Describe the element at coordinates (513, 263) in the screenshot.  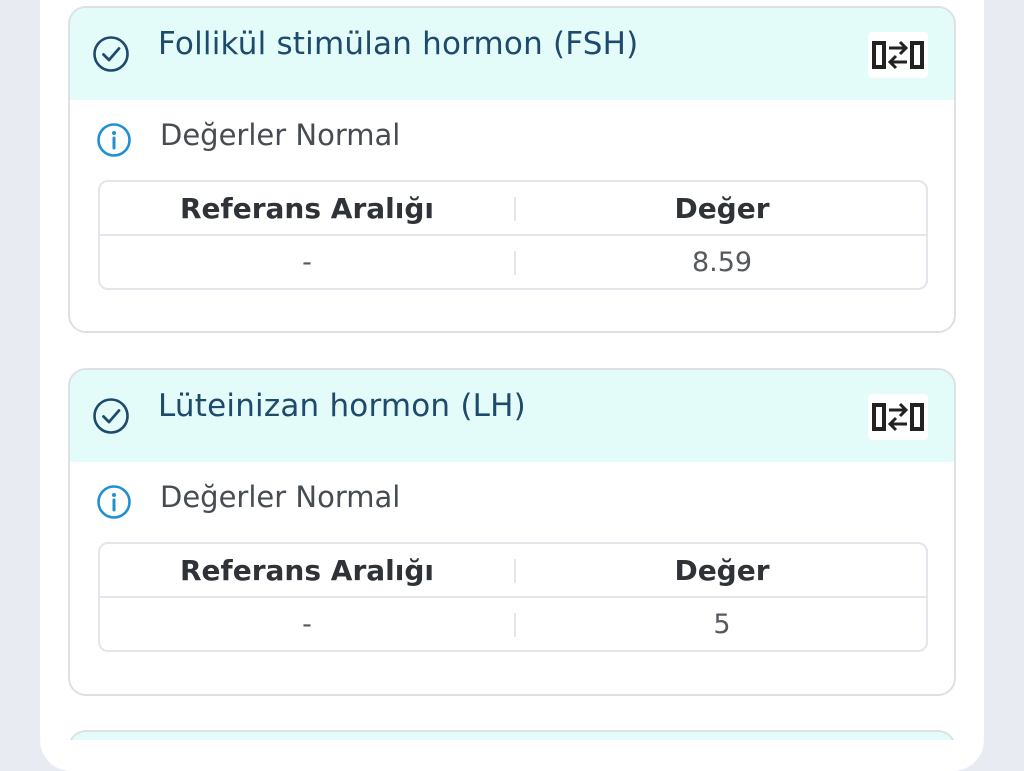
I see `table-row: - 8.59` at that location.